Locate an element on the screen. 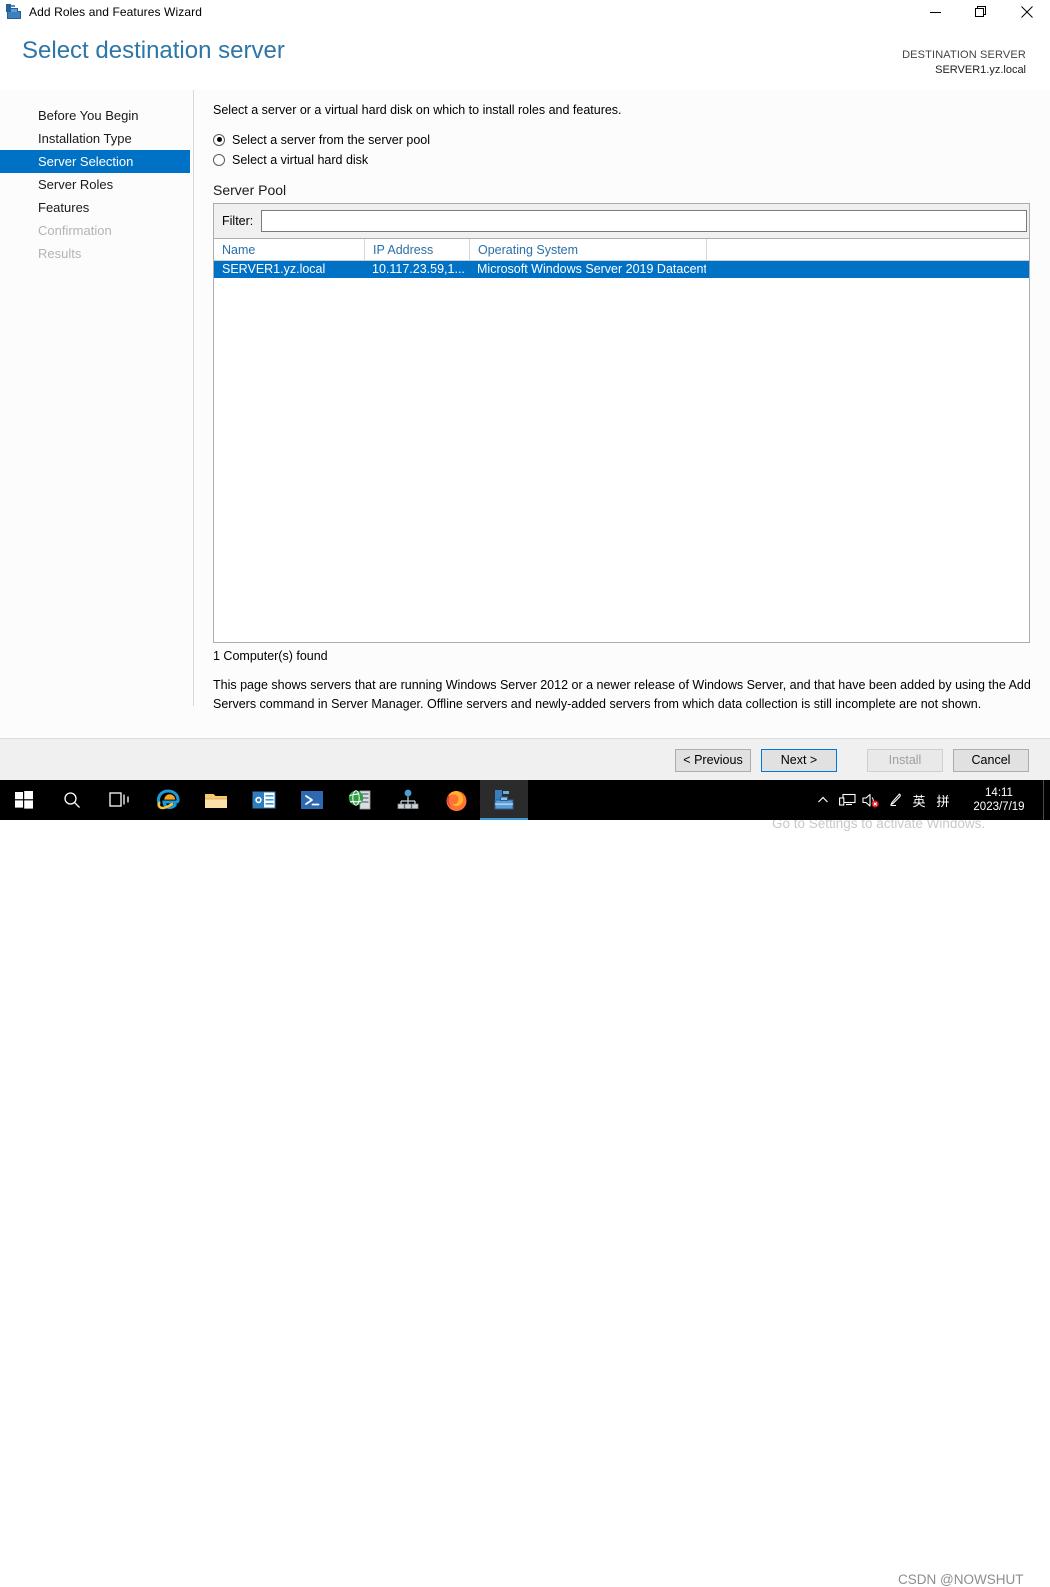  wizard-footer: < Previous Next > Install Cancel is located at coordinates (525, 759).